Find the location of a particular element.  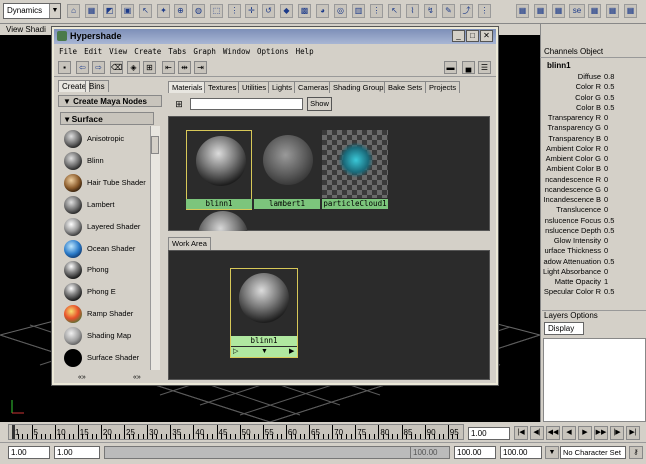

menu-help: Help is located at coordinates (305, 51).